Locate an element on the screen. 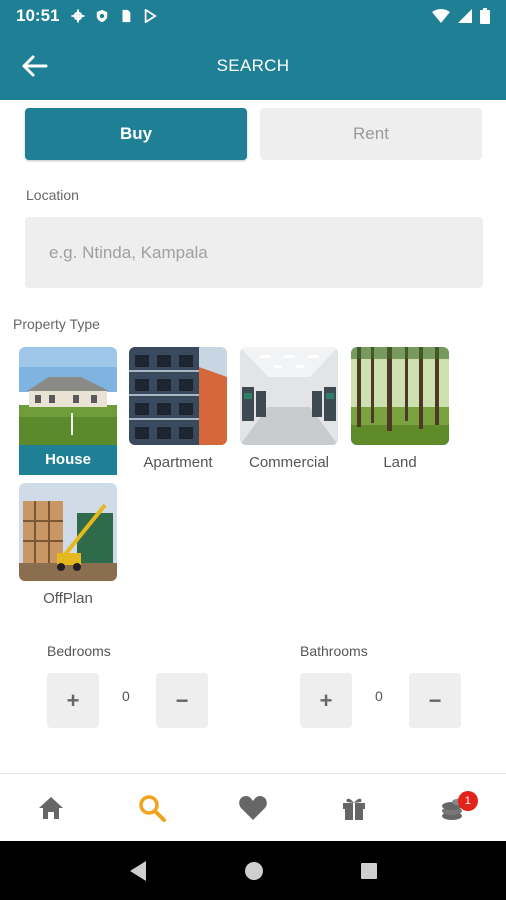  property-type-label-commercial: Commercial is located at coordinates (288, 462).